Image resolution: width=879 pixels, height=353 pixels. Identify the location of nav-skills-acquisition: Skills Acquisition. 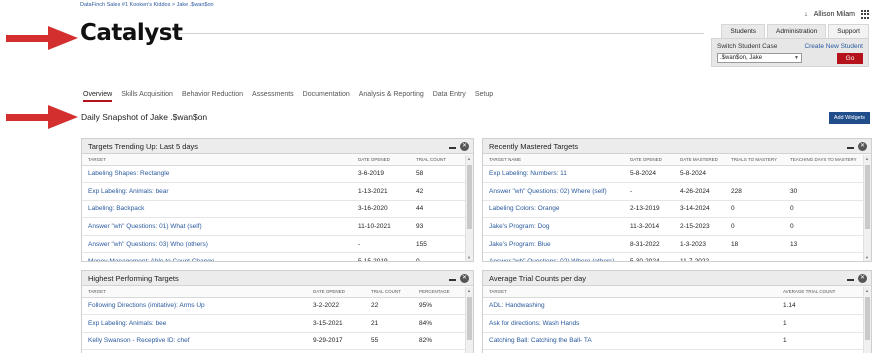
(147, 96).